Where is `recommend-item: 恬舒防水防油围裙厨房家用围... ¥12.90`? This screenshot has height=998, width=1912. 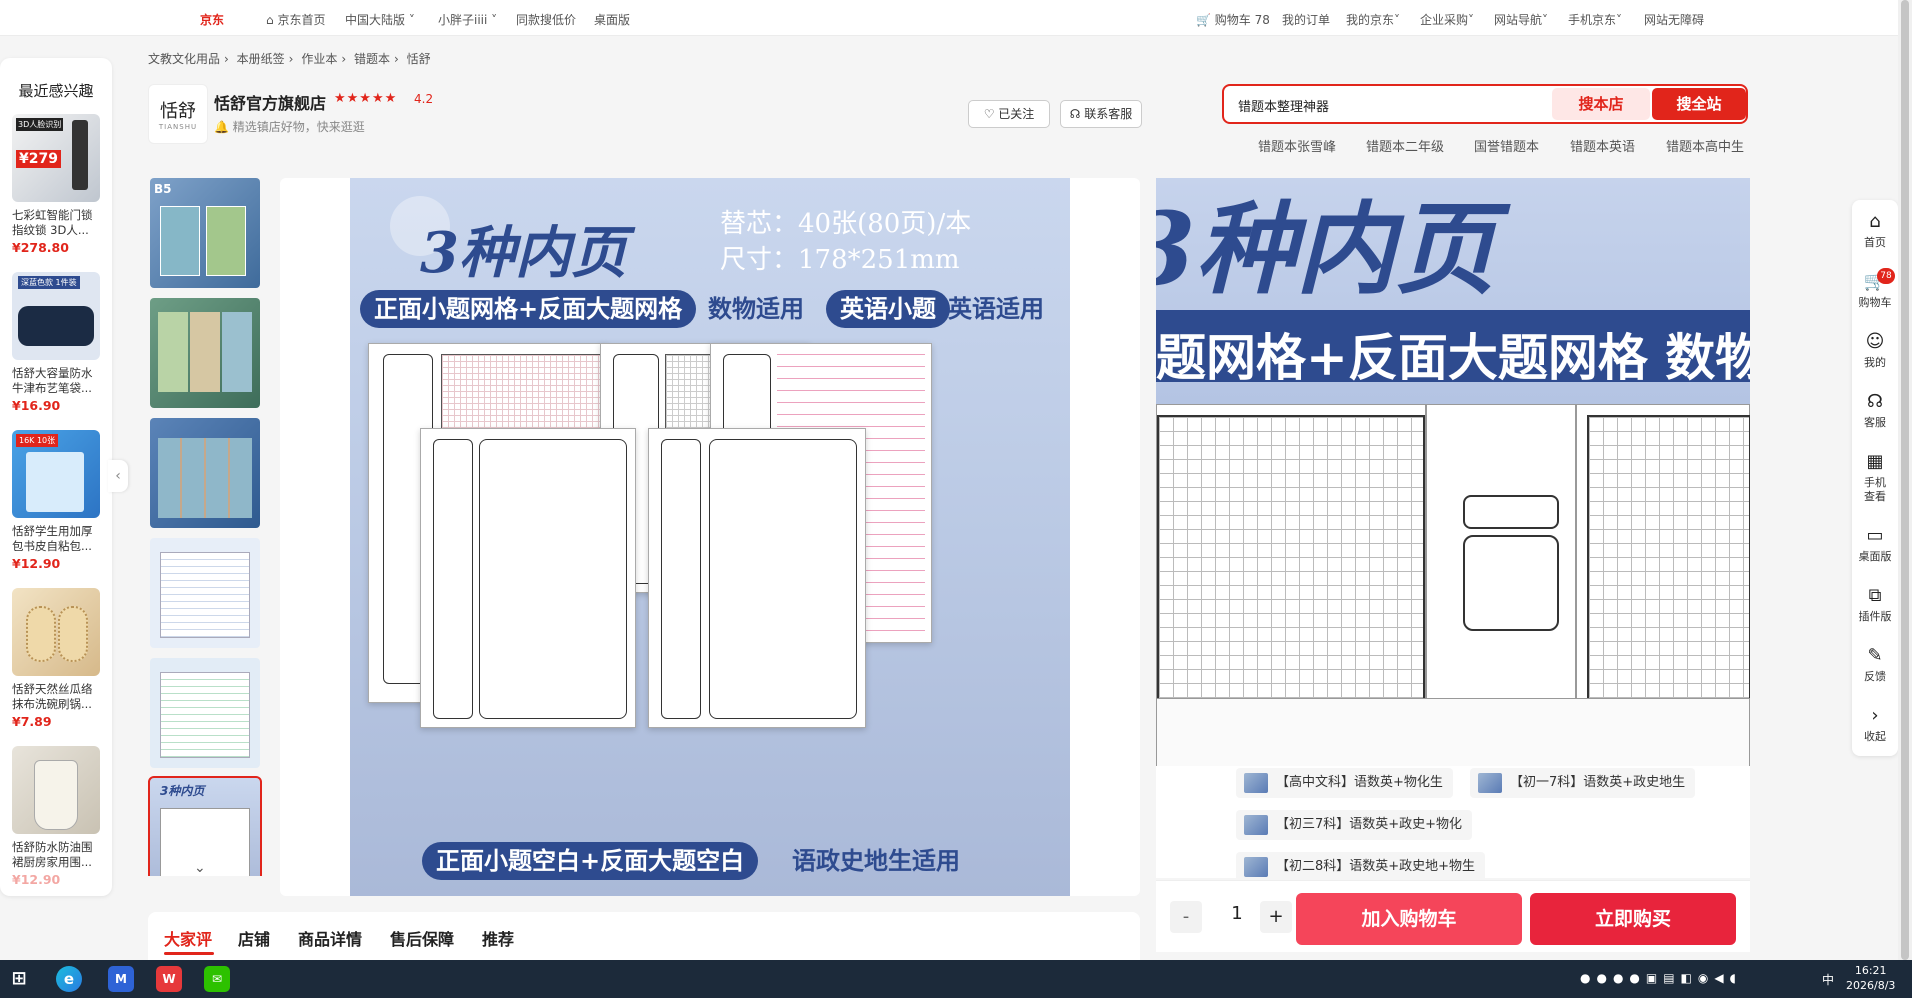 recommend-item: 恬舒防水防油围裙厨房家用围... ¥12.90 is located at coordinates (56, 816).